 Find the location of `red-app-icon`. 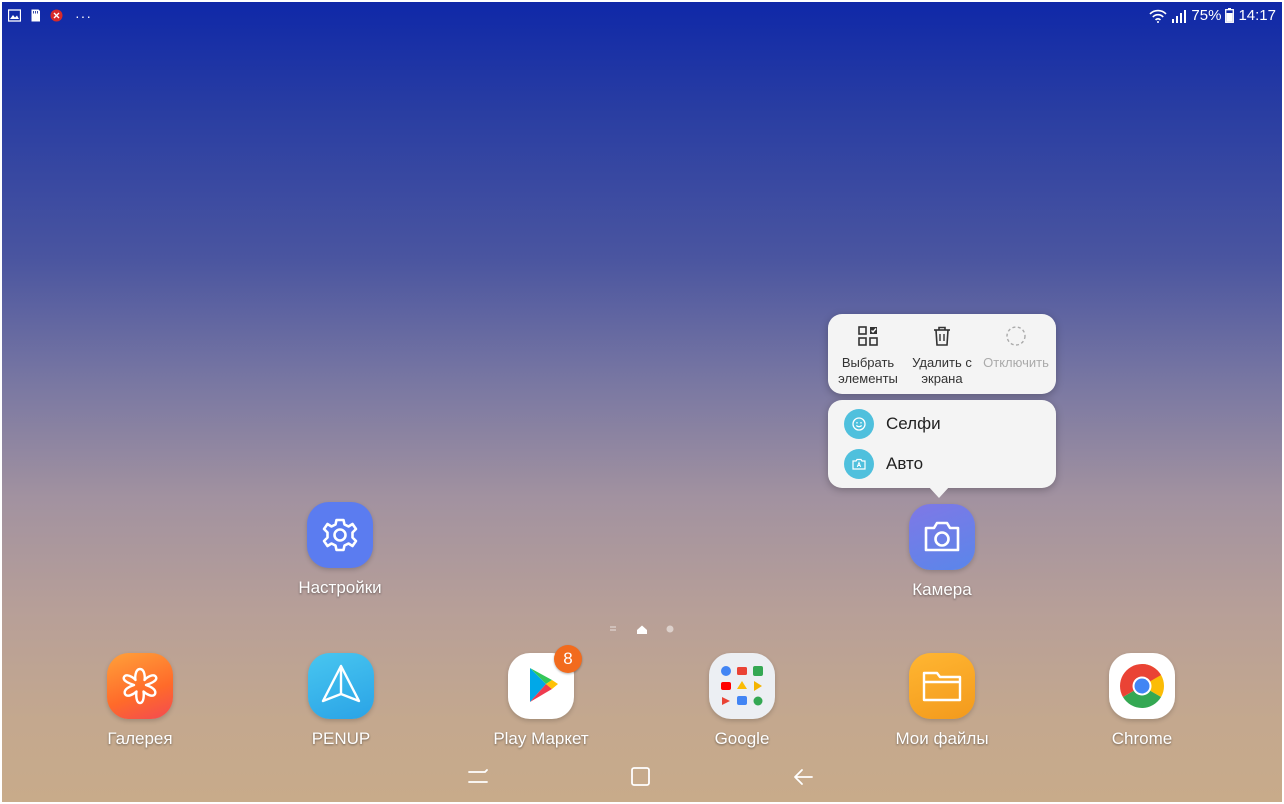

red-app-icon is located at coordinates (56, 15).